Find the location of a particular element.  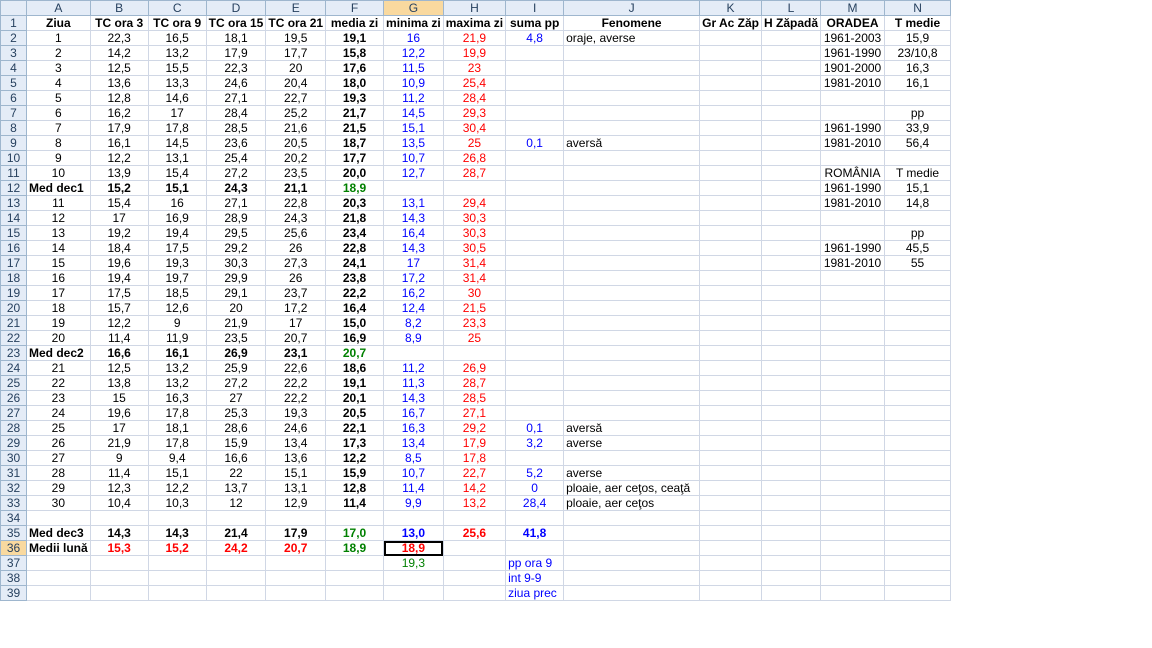

cell-d26: 27 is located at coordinates (236, 398).